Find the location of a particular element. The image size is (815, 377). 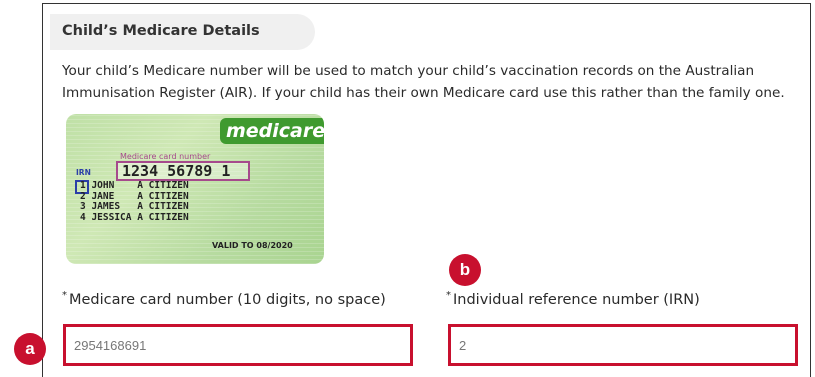

marker-a: a is located at coordinates (30, 349).